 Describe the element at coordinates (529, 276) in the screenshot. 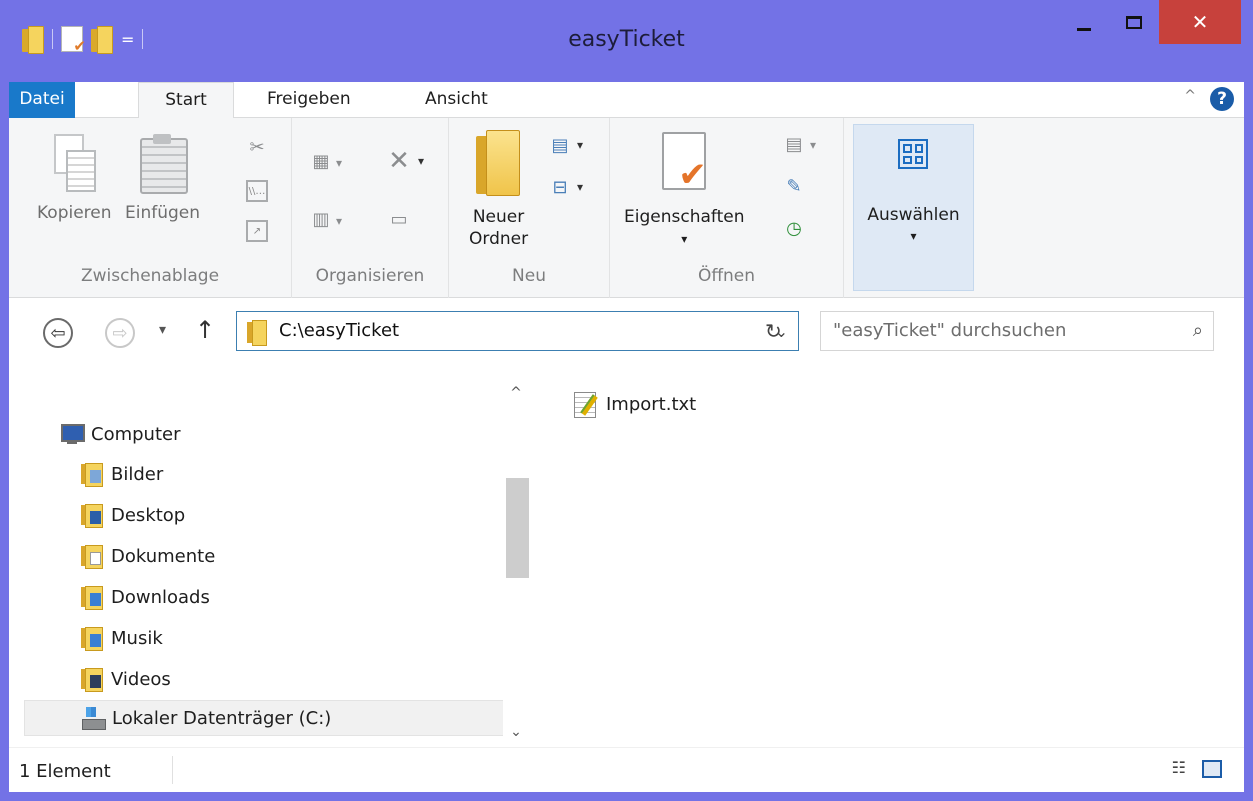

I see `group-label-new: Neu` at that location.